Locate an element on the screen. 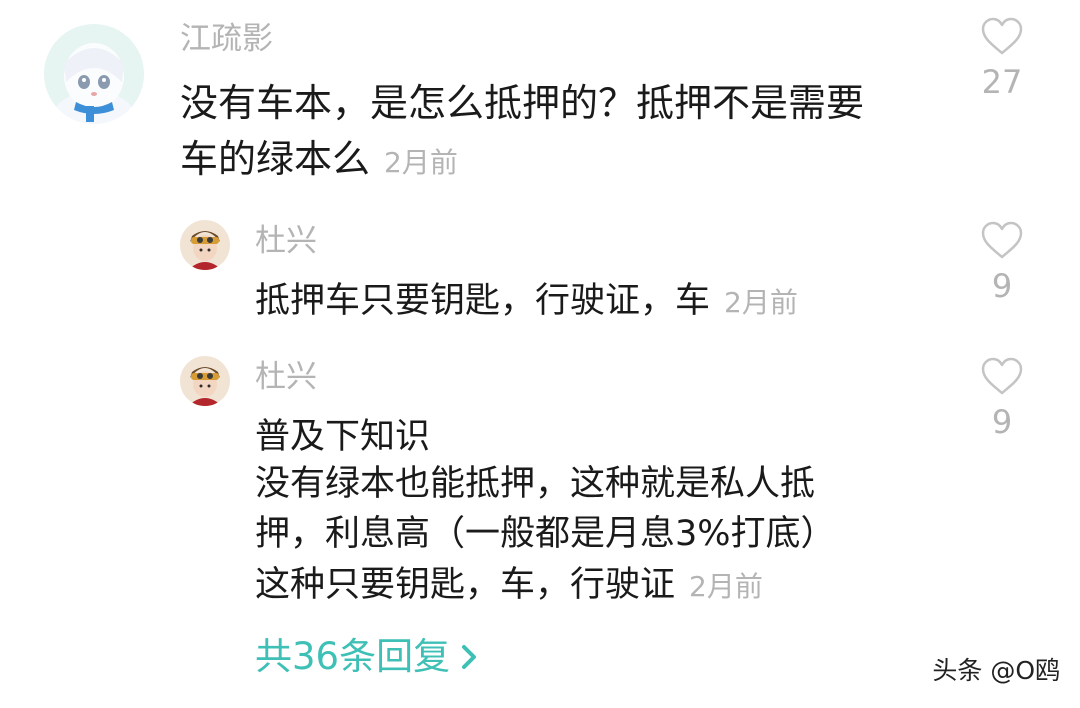  comment-text-line-1: 没有车本，是怎么抵押的？抵押不是需要 is located at coordinates (522, 103).